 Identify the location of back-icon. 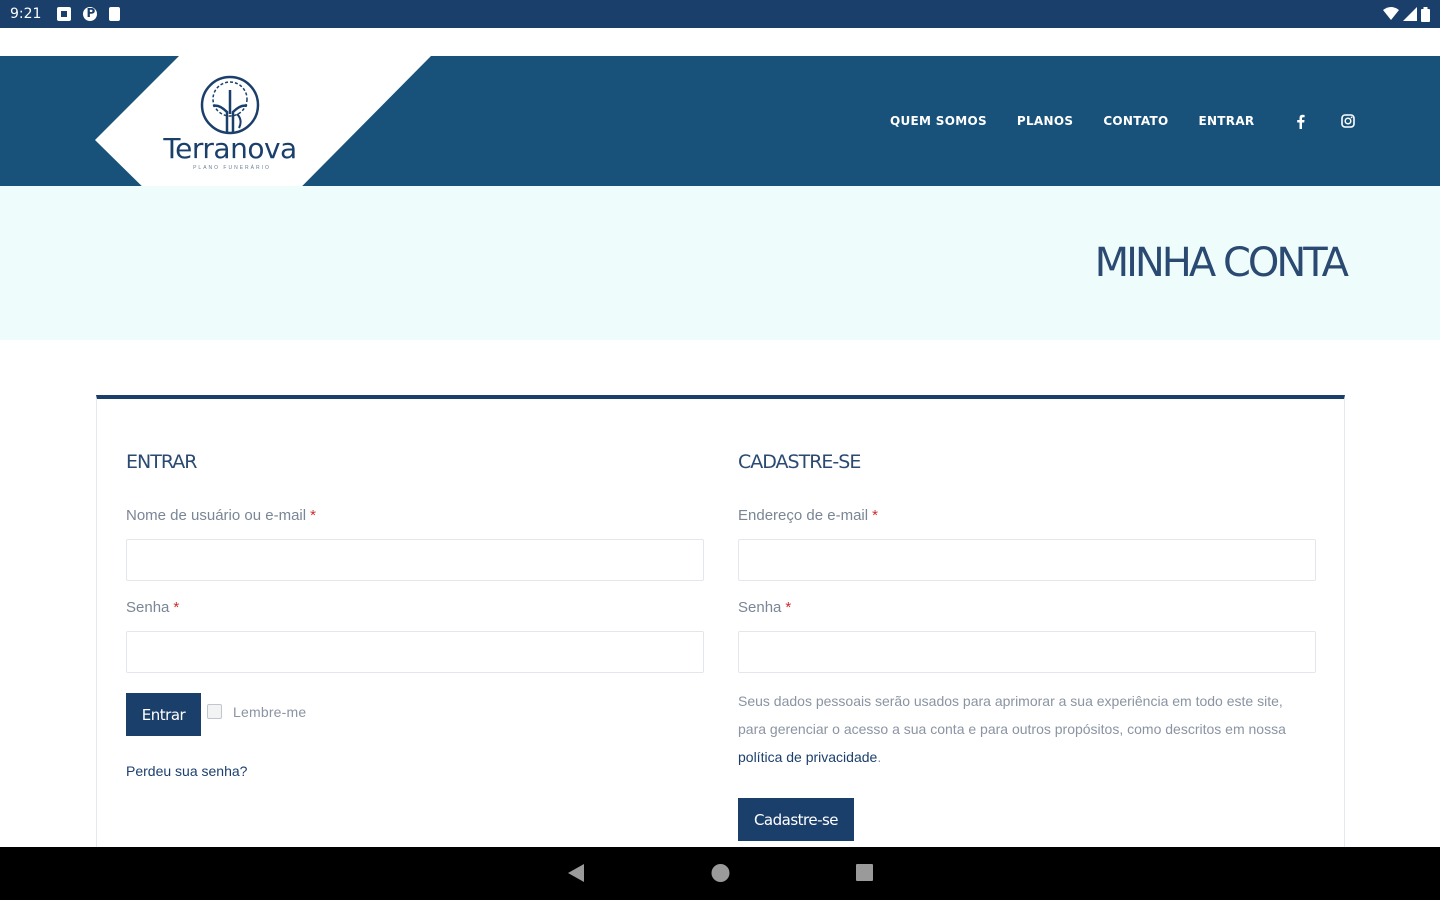
(576, 873).